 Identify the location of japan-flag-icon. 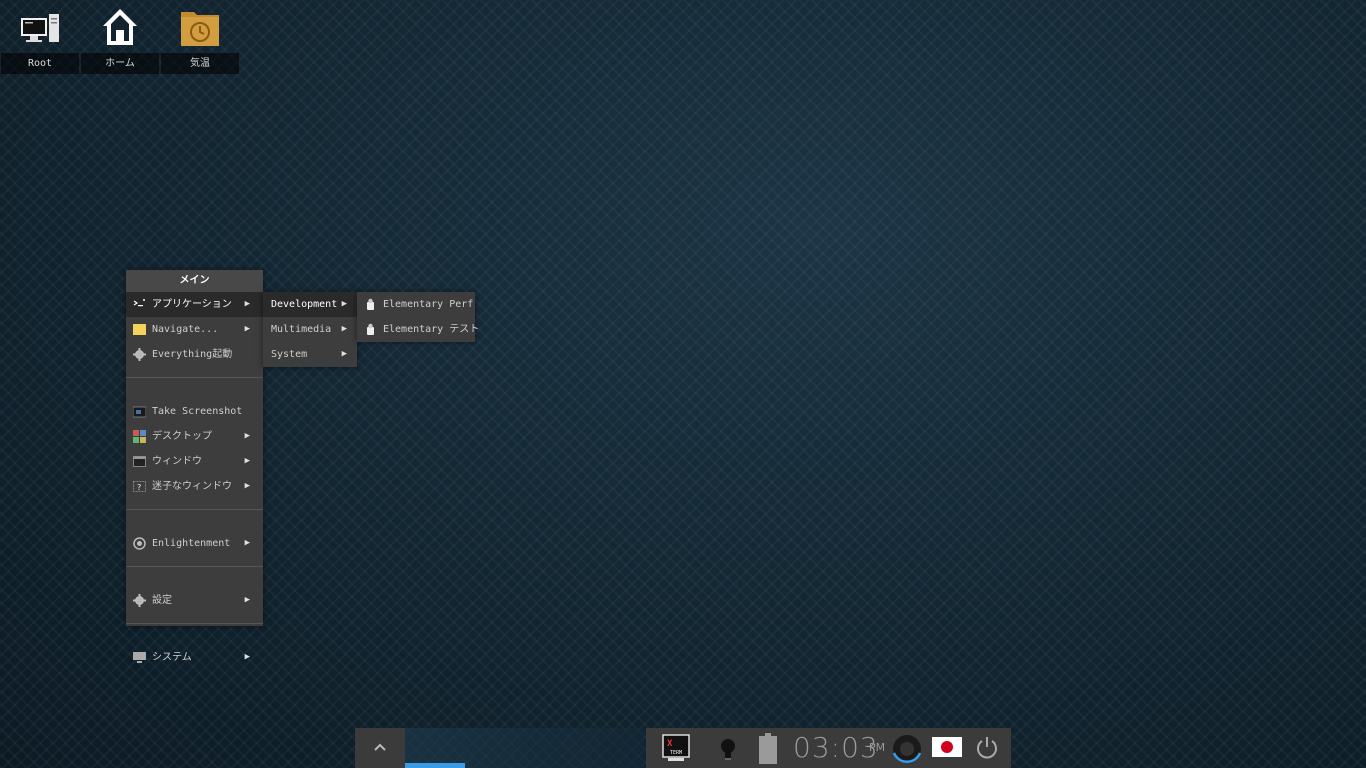
(947, 747).